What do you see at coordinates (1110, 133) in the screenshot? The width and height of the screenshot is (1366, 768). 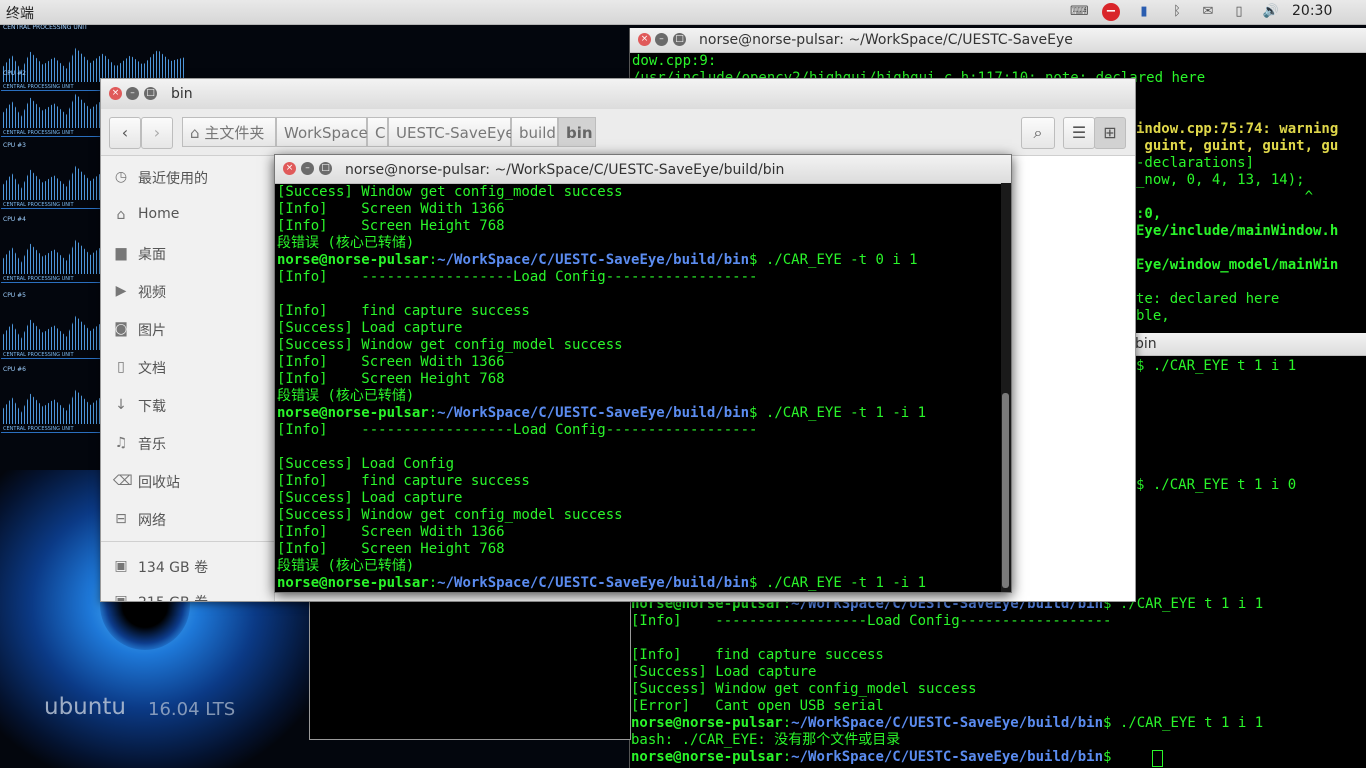 I see `grid-view-icon: ⊞` at bounding box center [1110, 133].